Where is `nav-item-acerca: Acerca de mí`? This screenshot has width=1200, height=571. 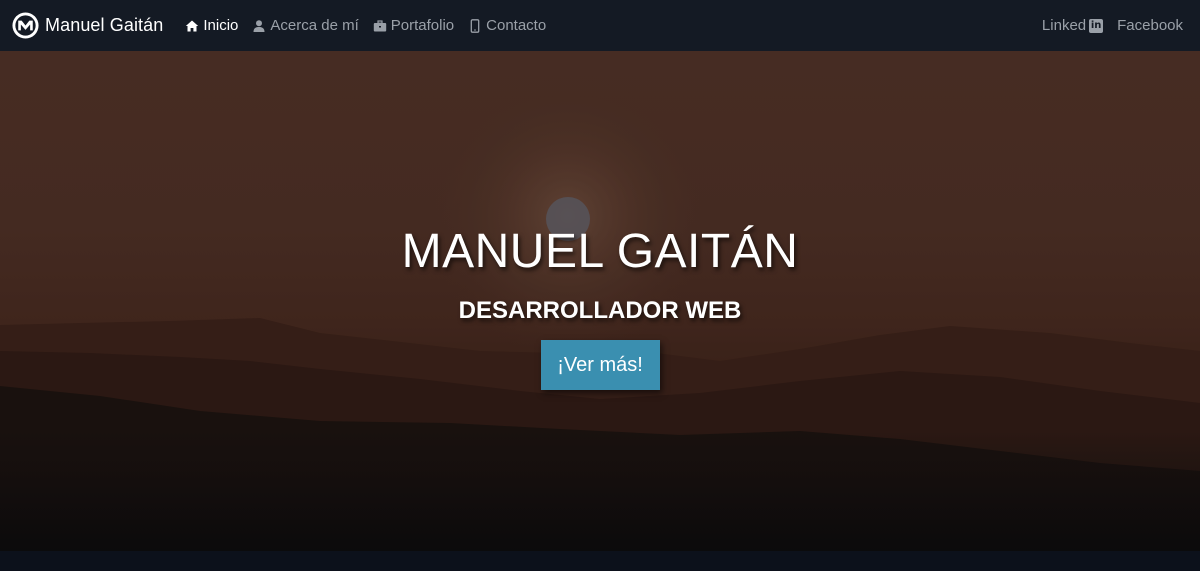 nav-item-acerca: Acerca de mí is located at coordinates (305, 25).